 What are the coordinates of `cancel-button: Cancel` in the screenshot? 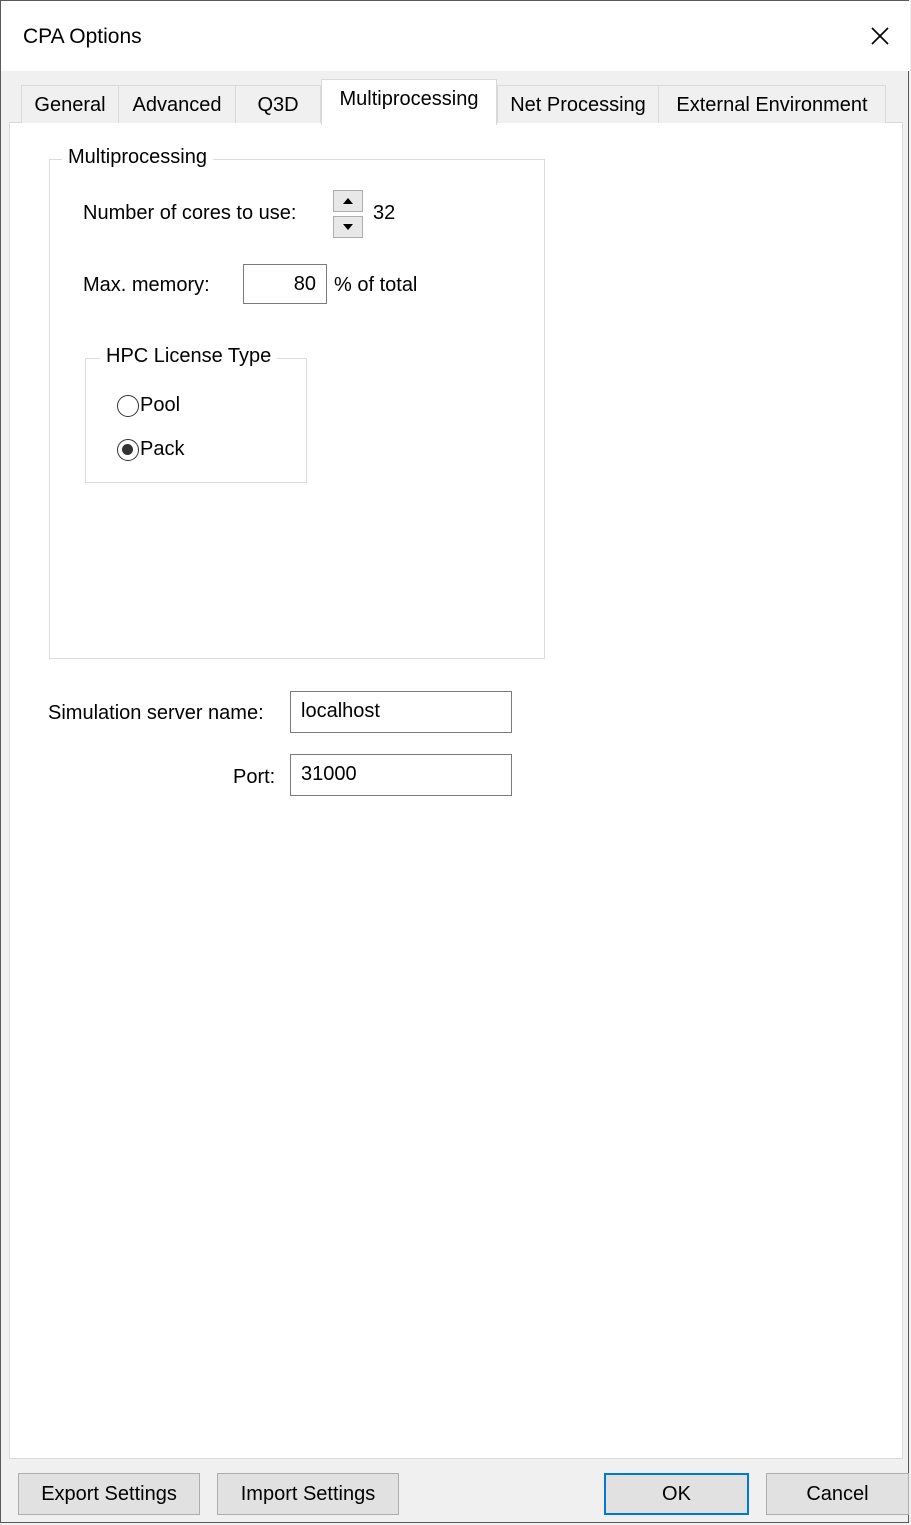 It's located at (837, 1494).